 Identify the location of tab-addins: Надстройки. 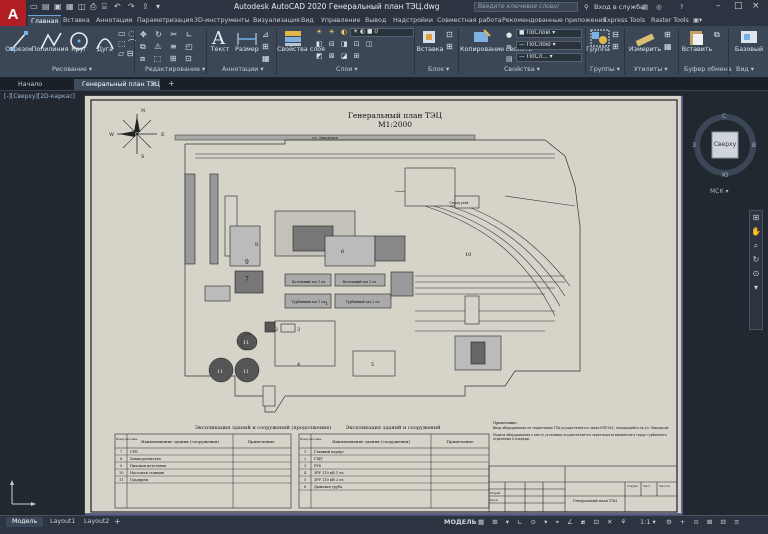
(413, 20).